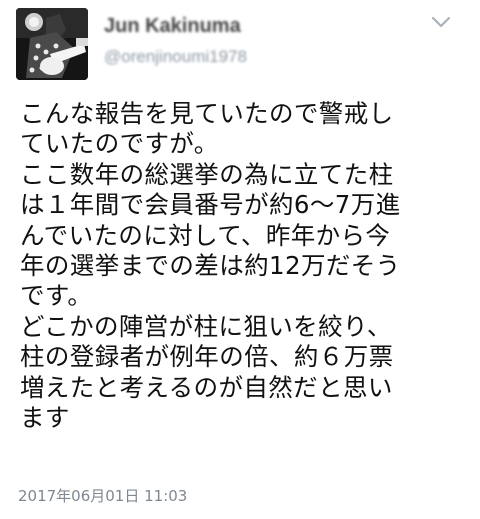  I want to click on avatar, so click(52, 44).